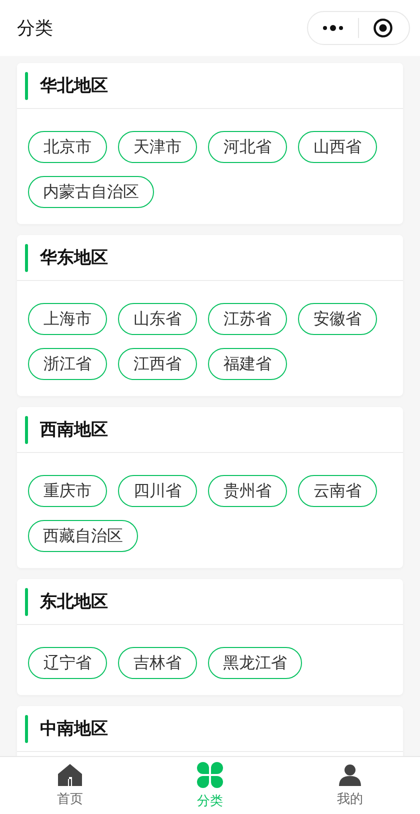 This screenshot has height=814, width=420. I want to click on region-title: 华东地区, so click(74, 258).